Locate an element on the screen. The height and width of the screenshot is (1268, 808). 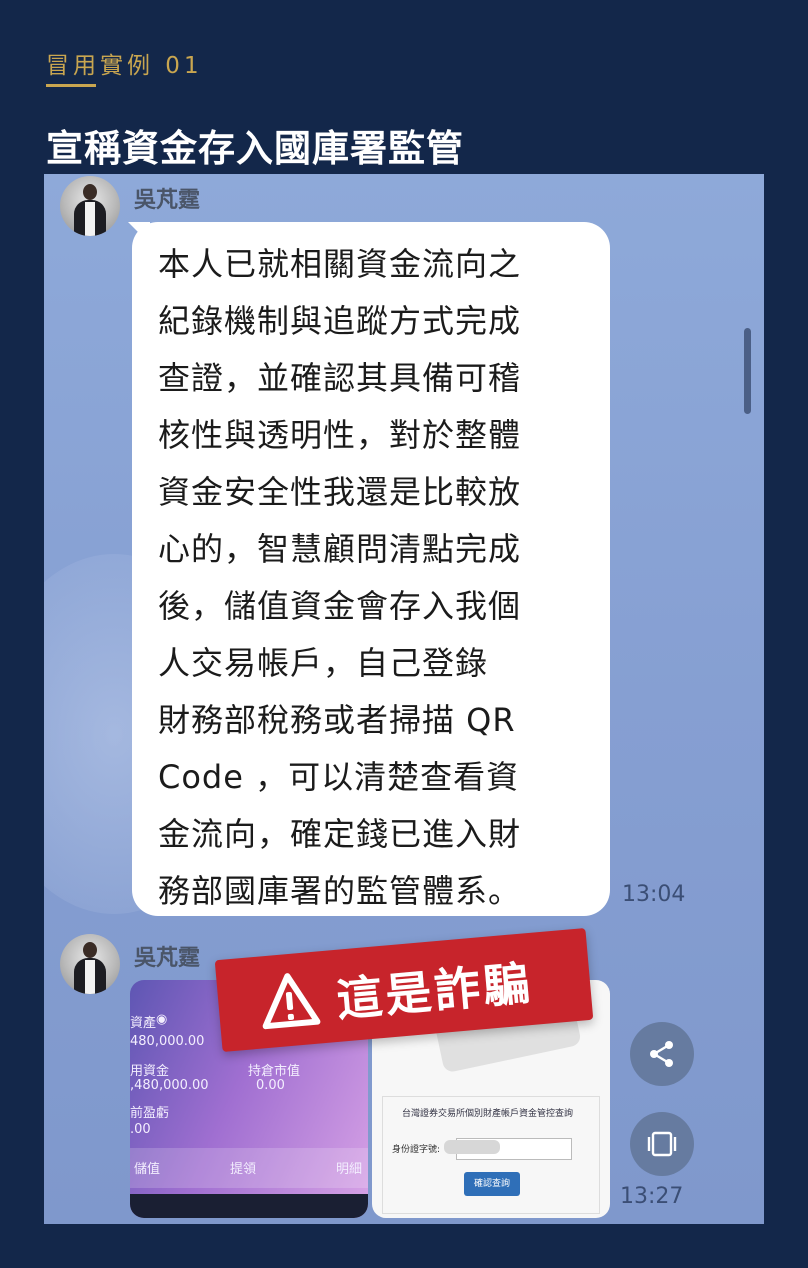
details-tab: 明細 is located at coordinates (349, 1169).